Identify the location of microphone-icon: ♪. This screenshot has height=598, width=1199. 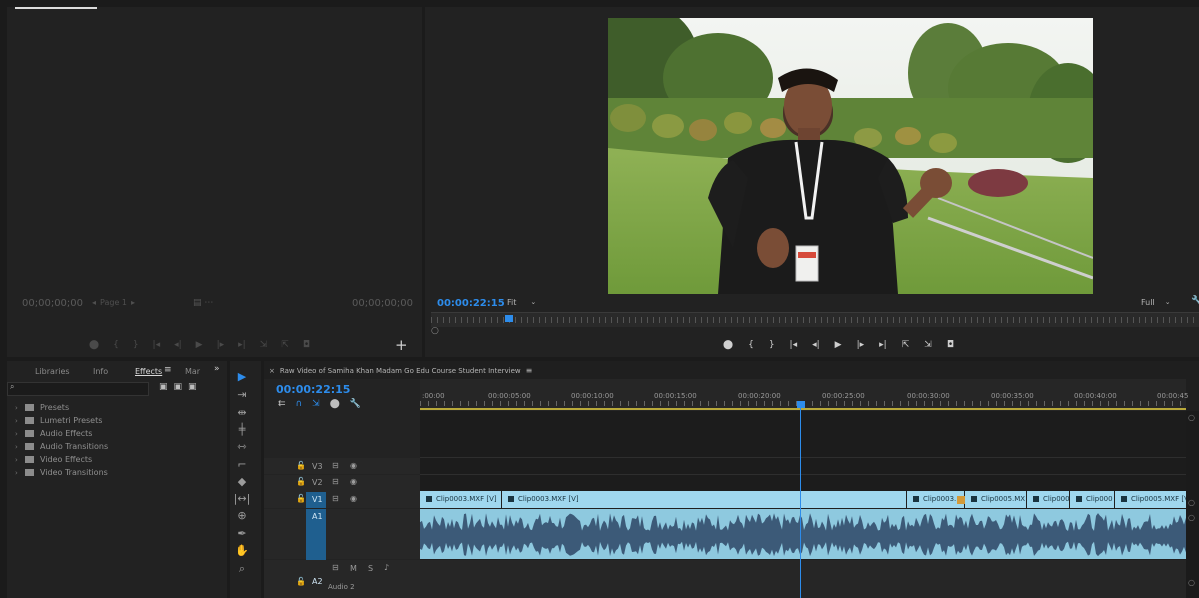
(386, 567).